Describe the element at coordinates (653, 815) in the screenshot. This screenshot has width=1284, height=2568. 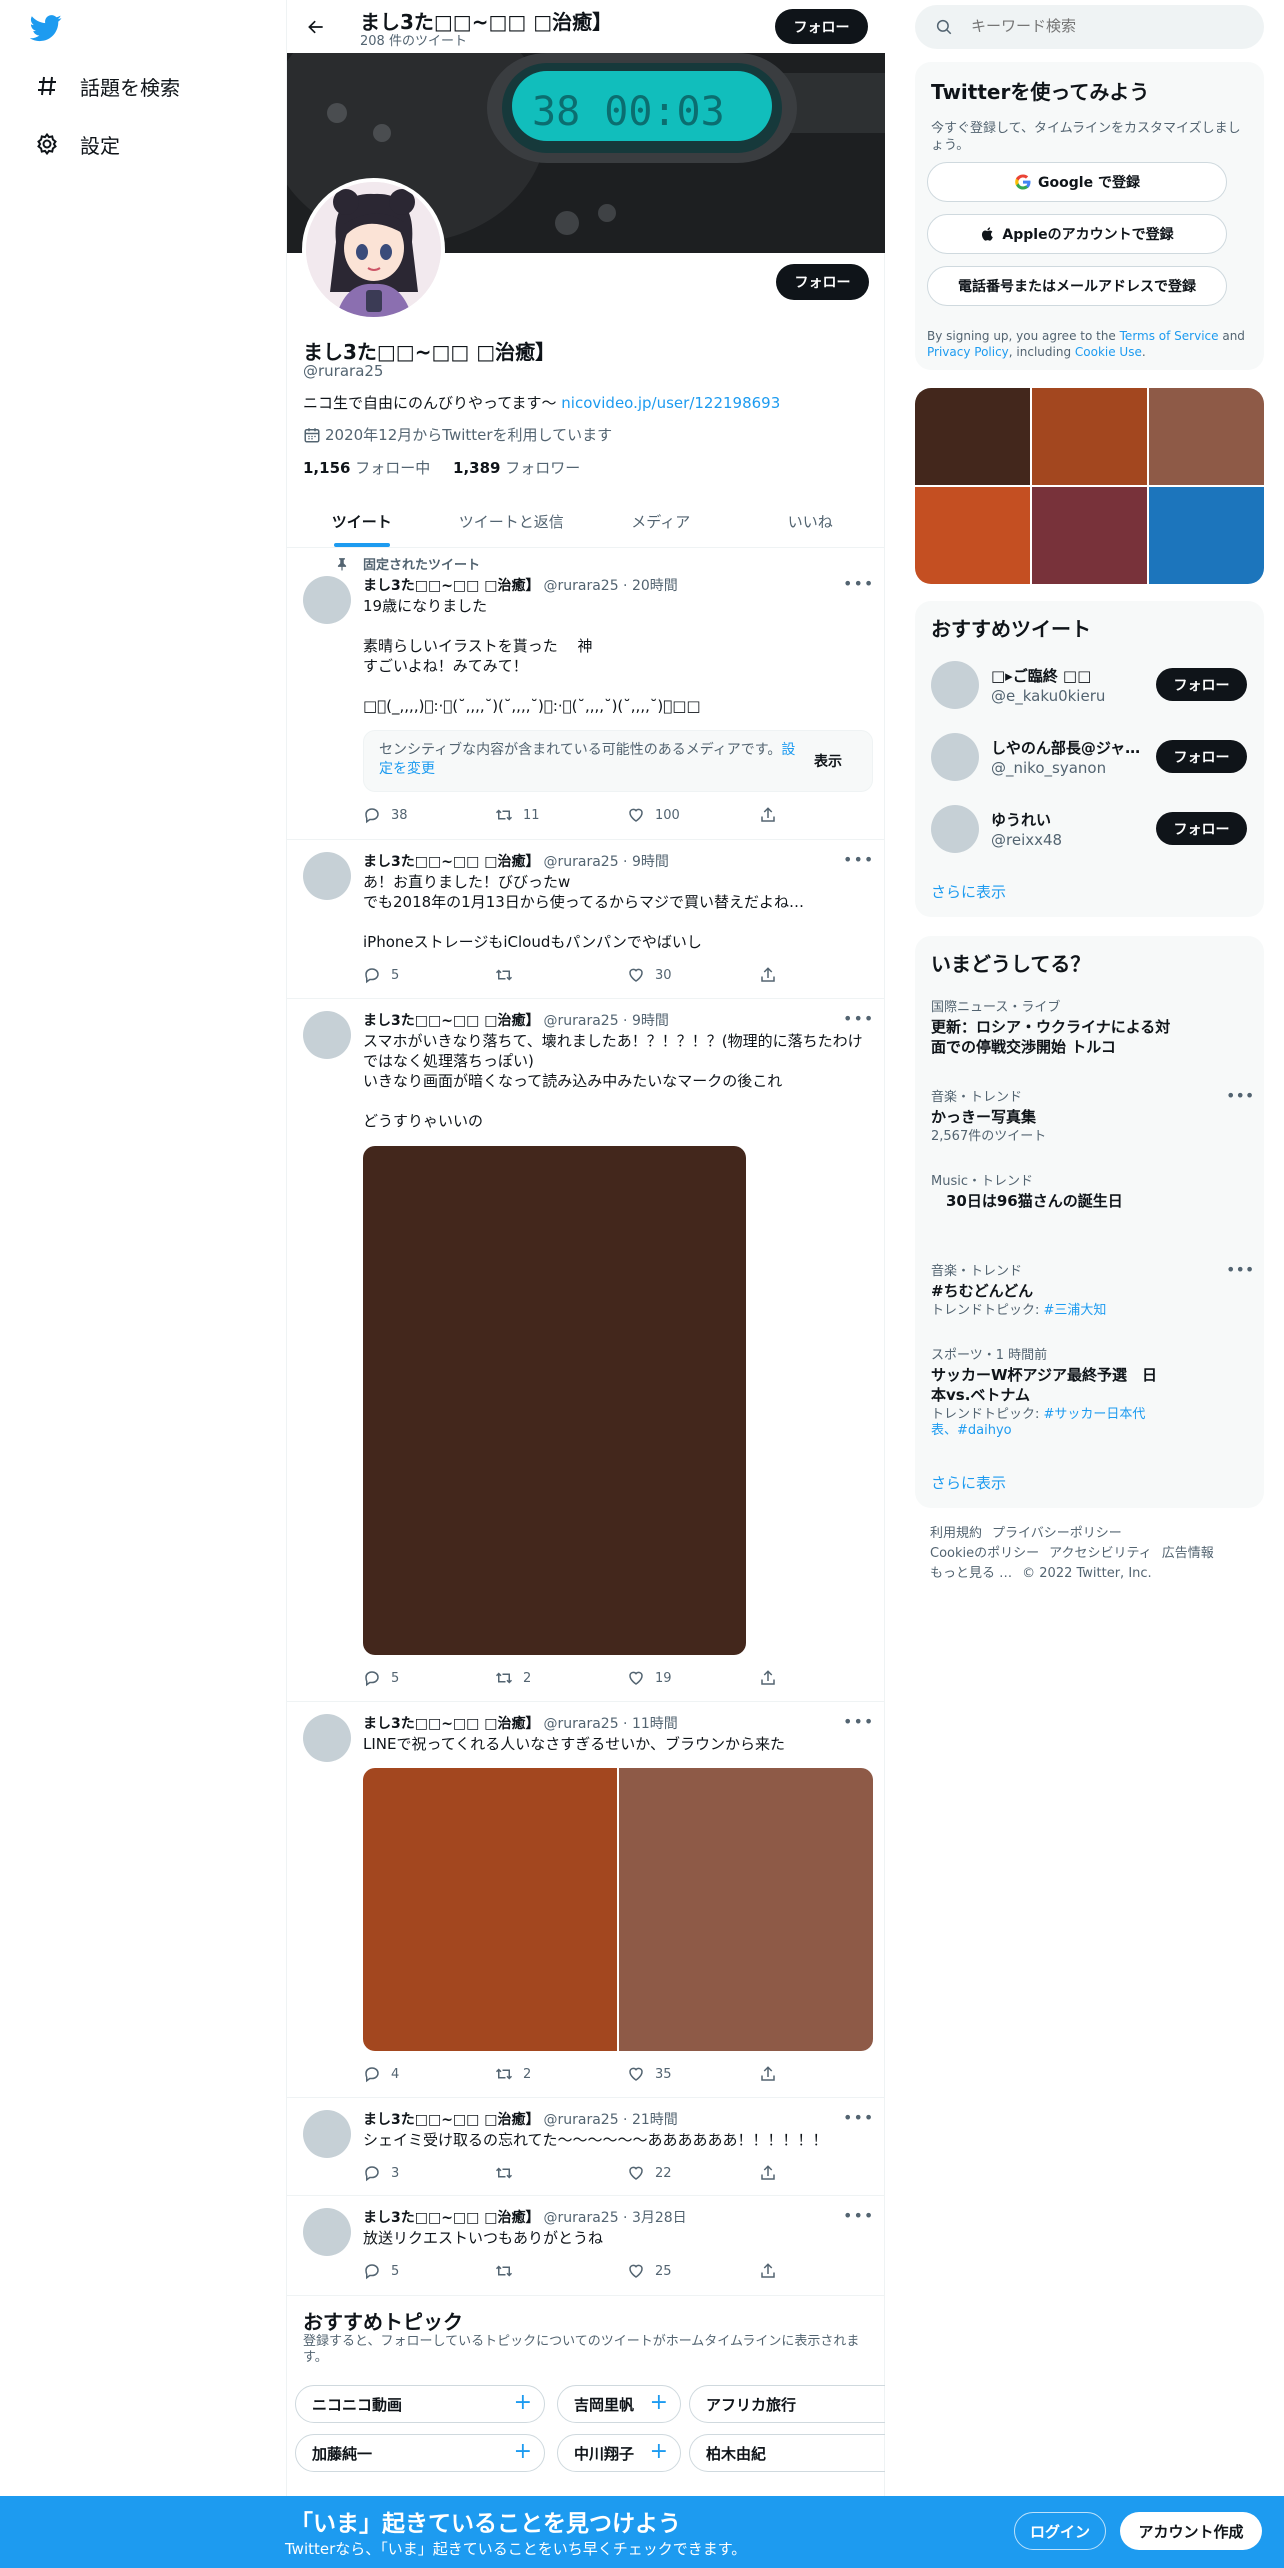
I see `like-button: 100` at that location.